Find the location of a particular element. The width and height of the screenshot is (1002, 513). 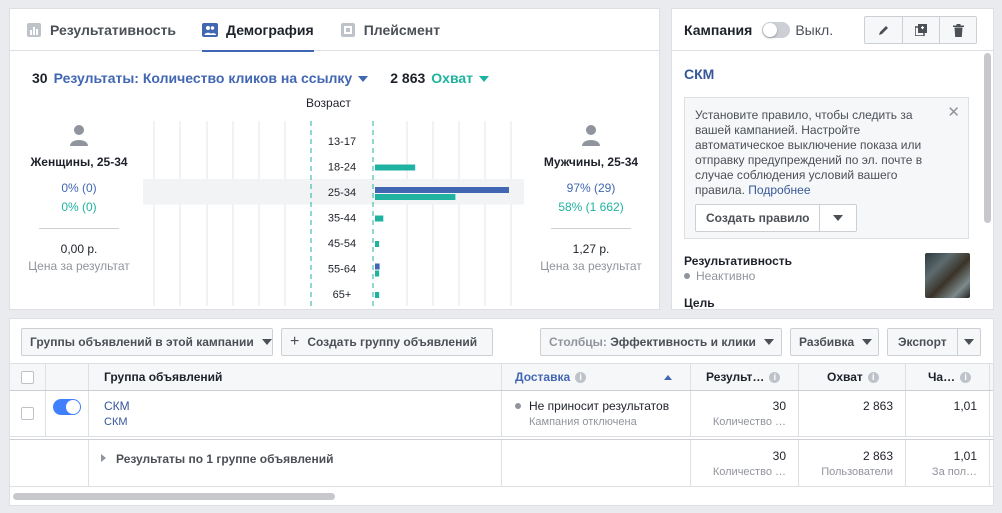

tab-label: Результативность is located at coordinates (113, 29).